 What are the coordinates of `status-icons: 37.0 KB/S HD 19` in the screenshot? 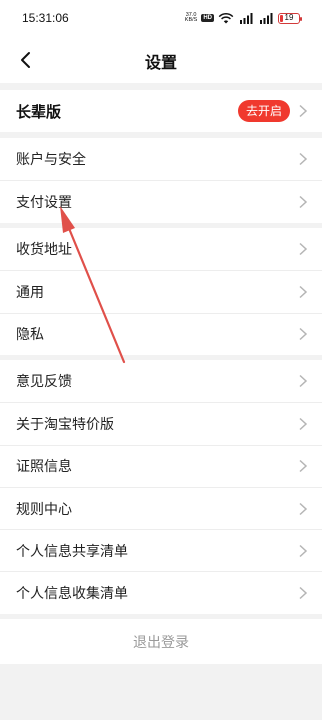 It's located at (243, 18).